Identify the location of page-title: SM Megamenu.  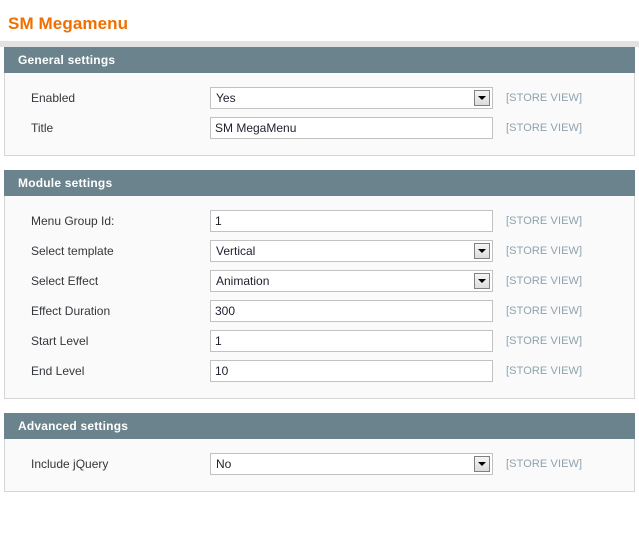
(68, 23).